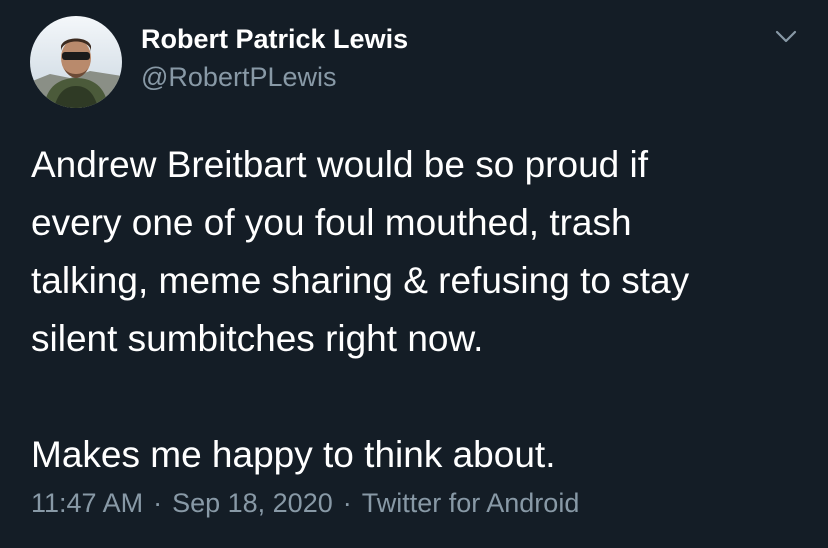  I want to click on chevron-down-icon, so click(786, 36).